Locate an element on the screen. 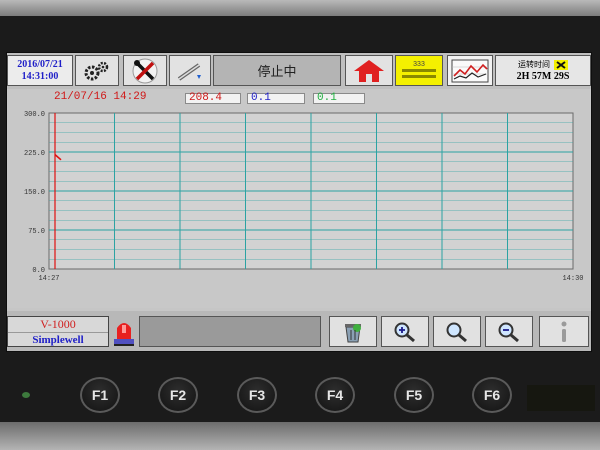 Image resolution: width=600 pixels, height=450 pixels. datetime-display: 2016/07/21 14:31:00 is located at coordinates (40, 70).